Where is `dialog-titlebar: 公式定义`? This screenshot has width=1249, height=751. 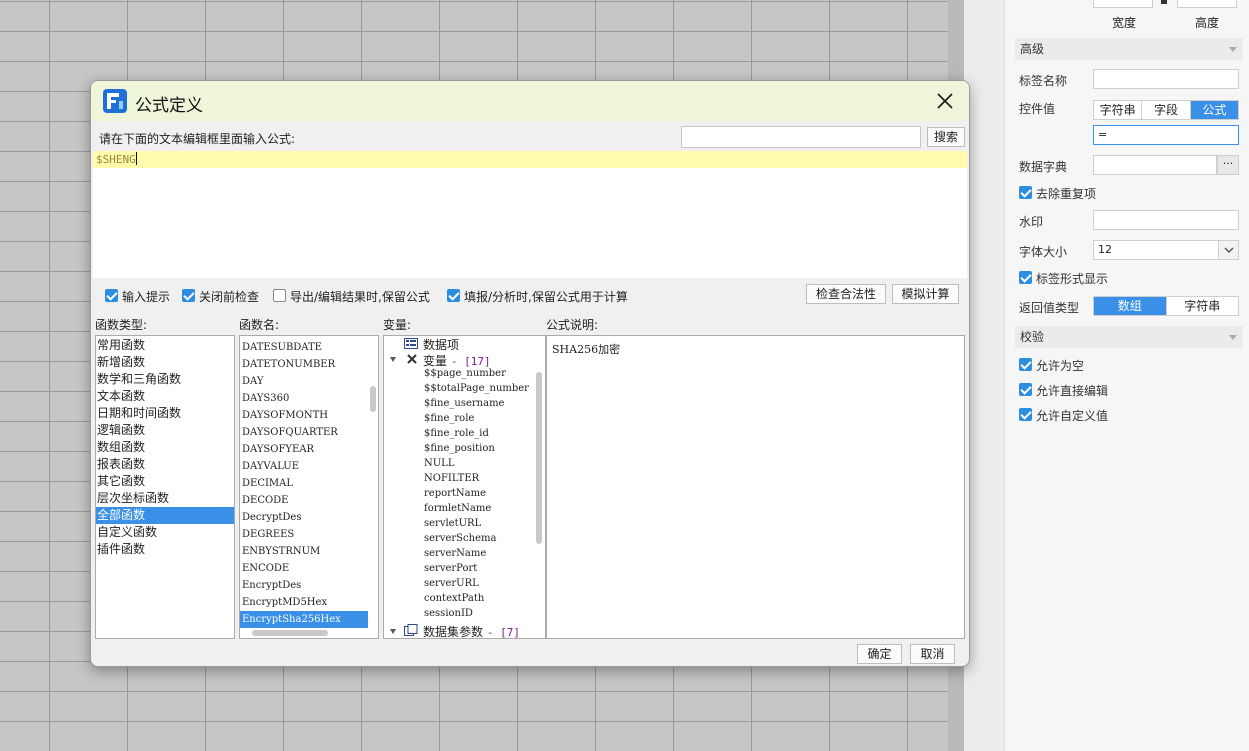
dialog-titlebar: 公式定义 is located at coordinates (530, 101).